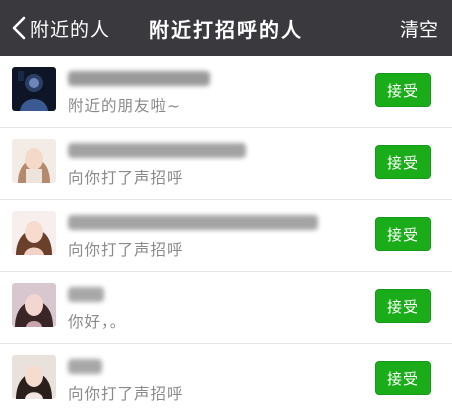 The width and height of the screenshot is (452, 410). Describe the element at coordinates (97, 322) in the screenshot. I see `greeting-message: 你好，。` at that location.